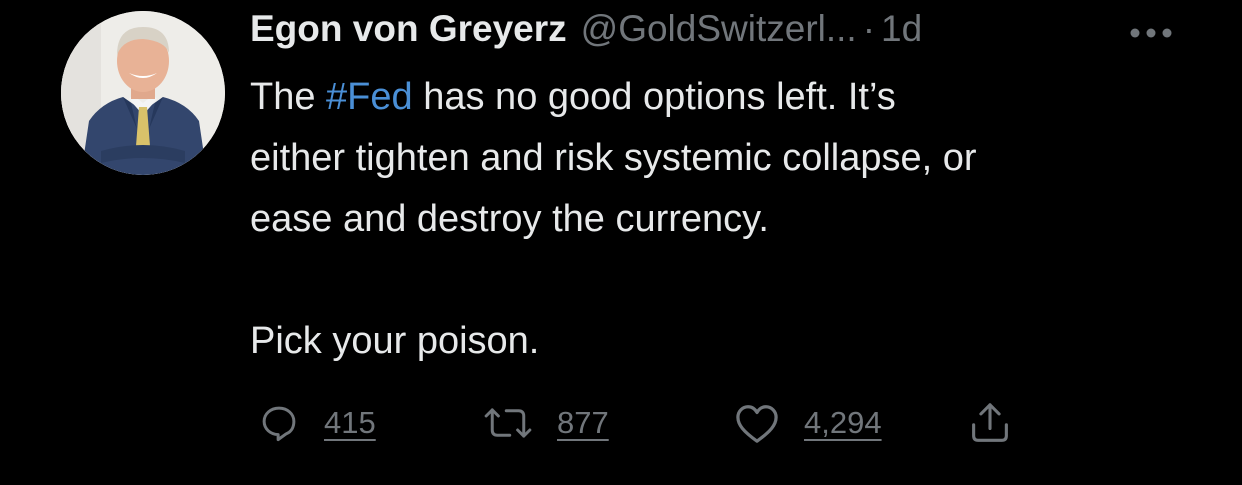 Image resolution: width=1242 pixels, height=485 pixels. Describe the element at coordinates (317, 423) in the screenshot. I see `reply-button: 415` at that location.